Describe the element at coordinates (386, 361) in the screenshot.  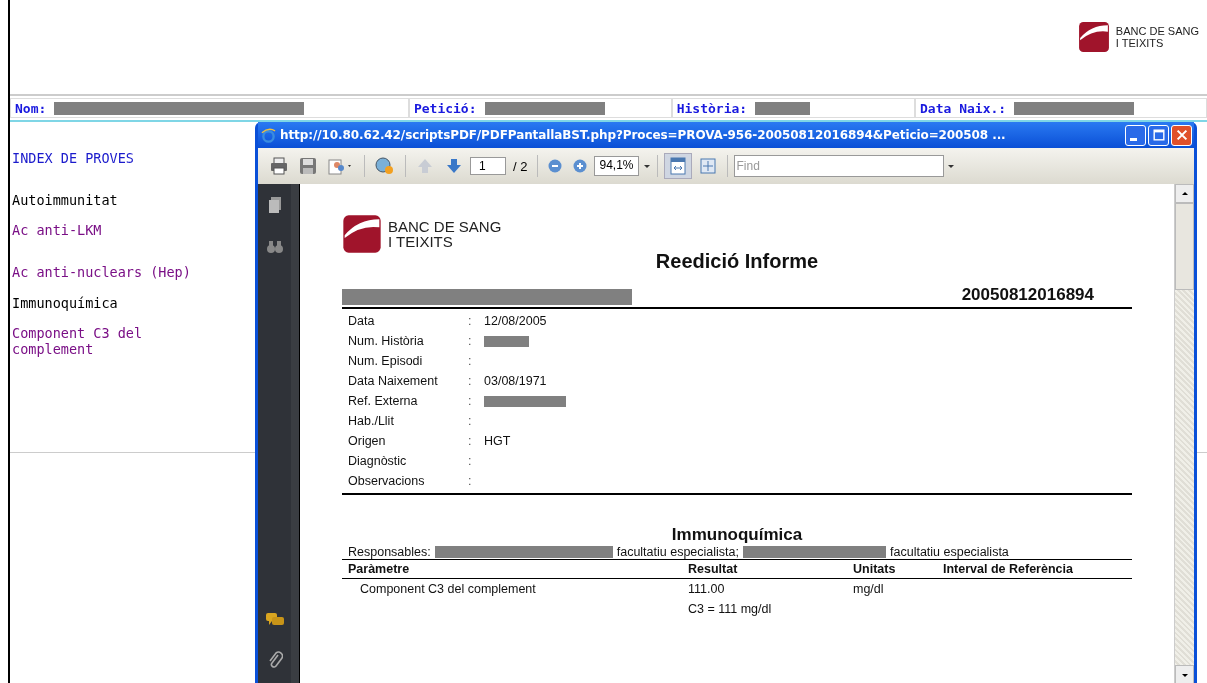
I see `info-label: Num. Episodi` at that location.